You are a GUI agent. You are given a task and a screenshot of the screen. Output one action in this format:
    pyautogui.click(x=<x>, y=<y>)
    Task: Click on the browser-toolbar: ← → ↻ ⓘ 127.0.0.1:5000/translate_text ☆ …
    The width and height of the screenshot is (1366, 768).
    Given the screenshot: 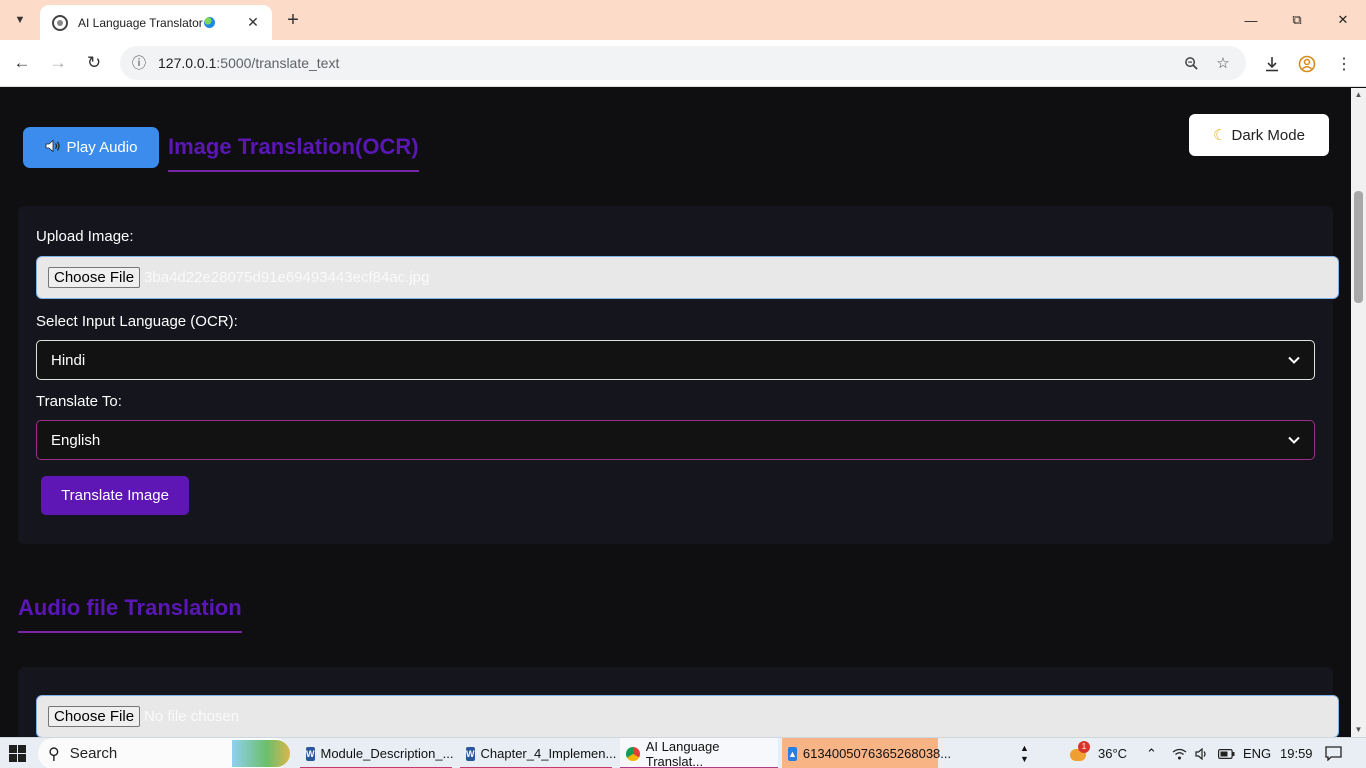 What is the action you would take?
    pyautogui.click(x=683, y=63)
    